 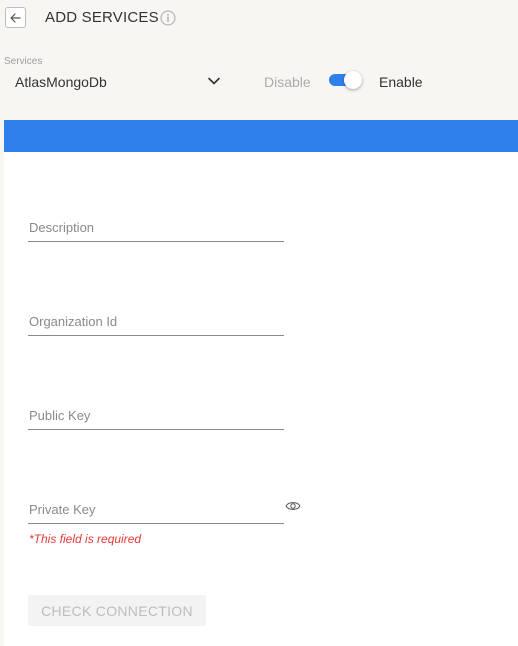 I want to click on description-input, so click(x=156, y=227).